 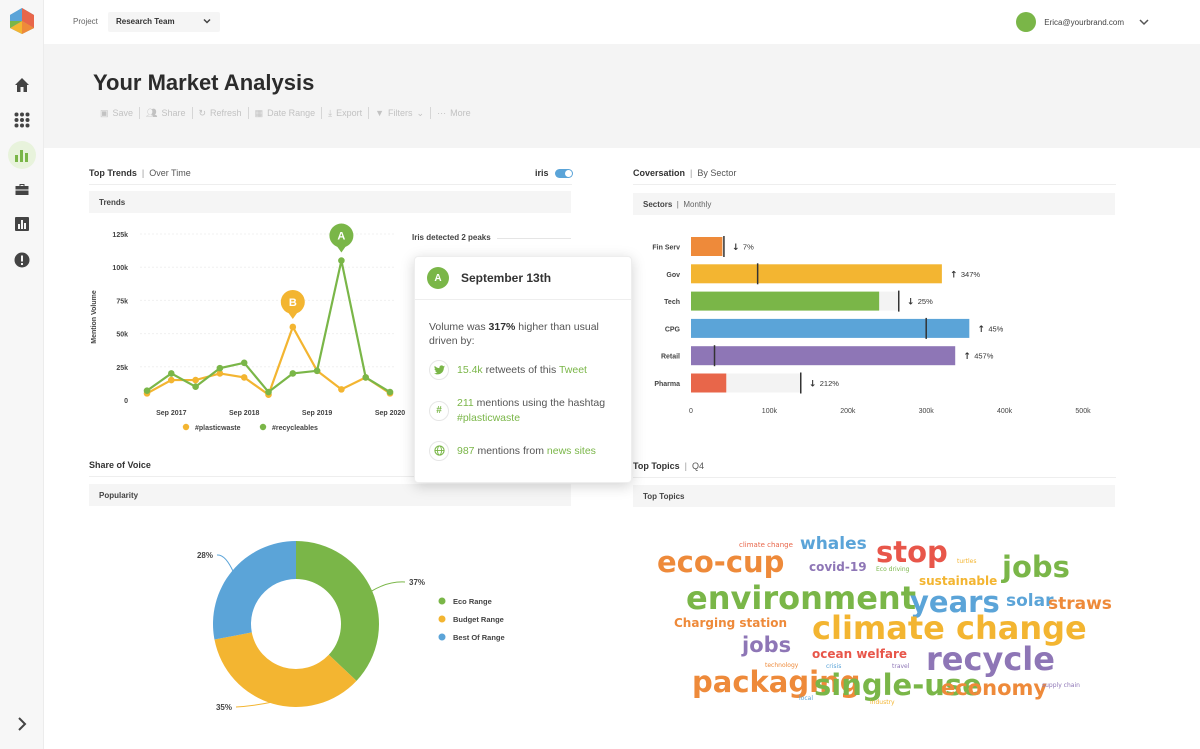 I want to click on refresh-button: ↻ Refresh, so click(x=220, y=113).